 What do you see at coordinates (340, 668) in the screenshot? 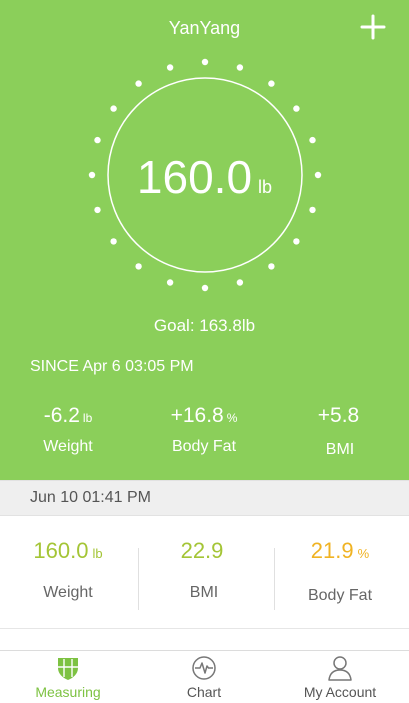
I see `user-icon` at bounding box center [340, 668].